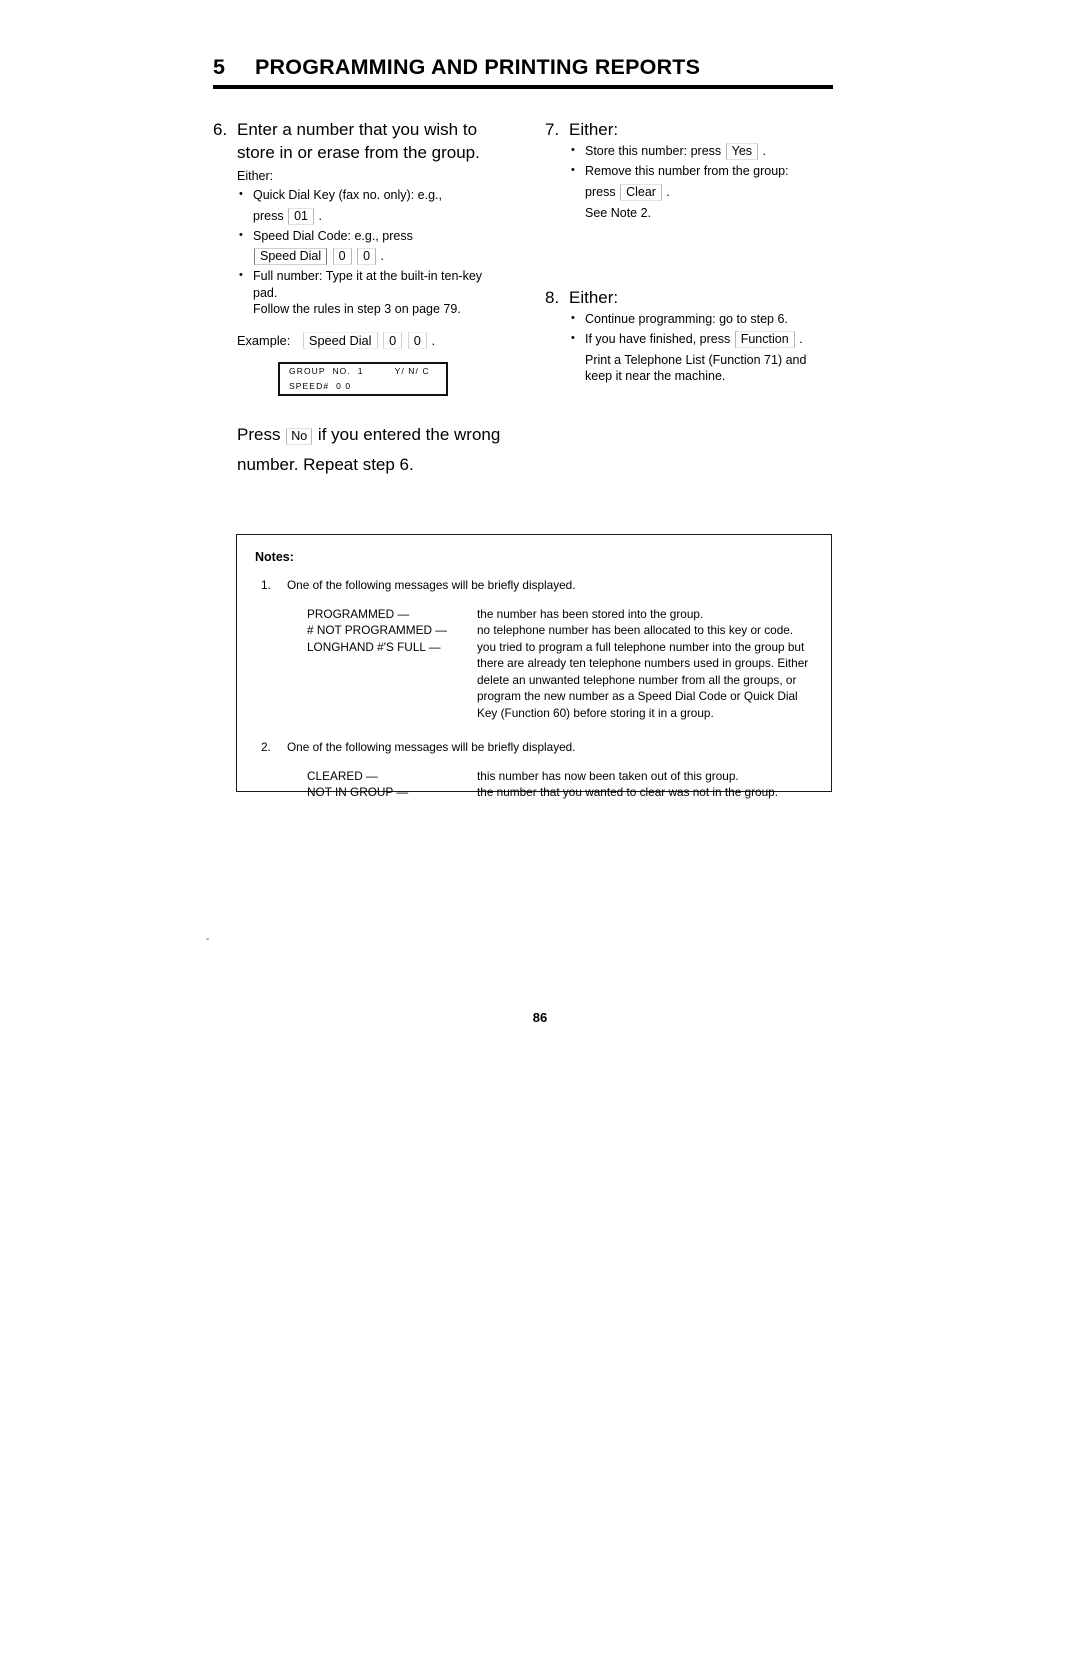  I want to click on step-6-example: Example: Speed Dial 0 0 ., so click(365, 340).